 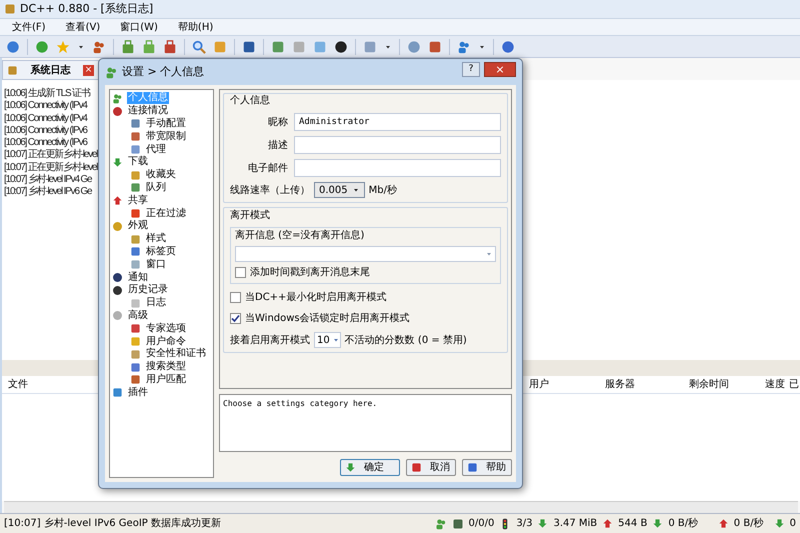 What do you see at coordinates (327, 340) in the screenshot?
I see `minutes-spinner: 10` at bounding box center [327, 340].